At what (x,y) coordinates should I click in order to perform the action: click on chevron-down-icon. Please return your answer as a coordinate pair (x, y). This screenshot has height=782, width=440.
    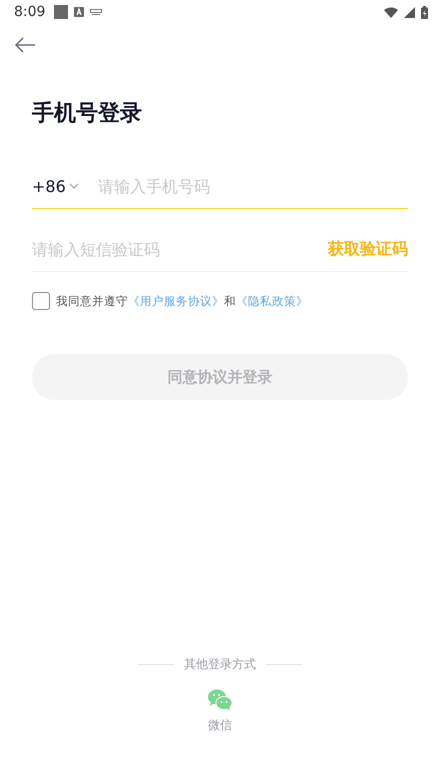
    Looking at the image, I should click on (73, 186).